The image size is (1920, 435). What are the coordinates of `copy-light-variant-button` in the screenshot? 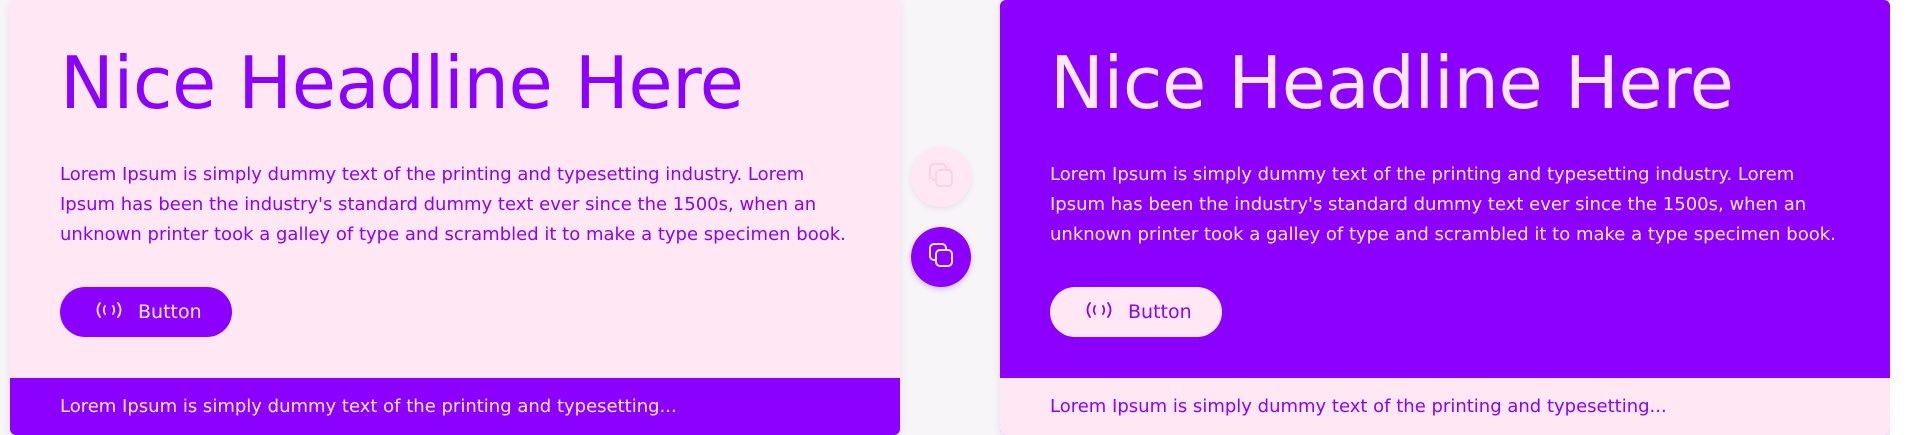 It's located at (941, 177).